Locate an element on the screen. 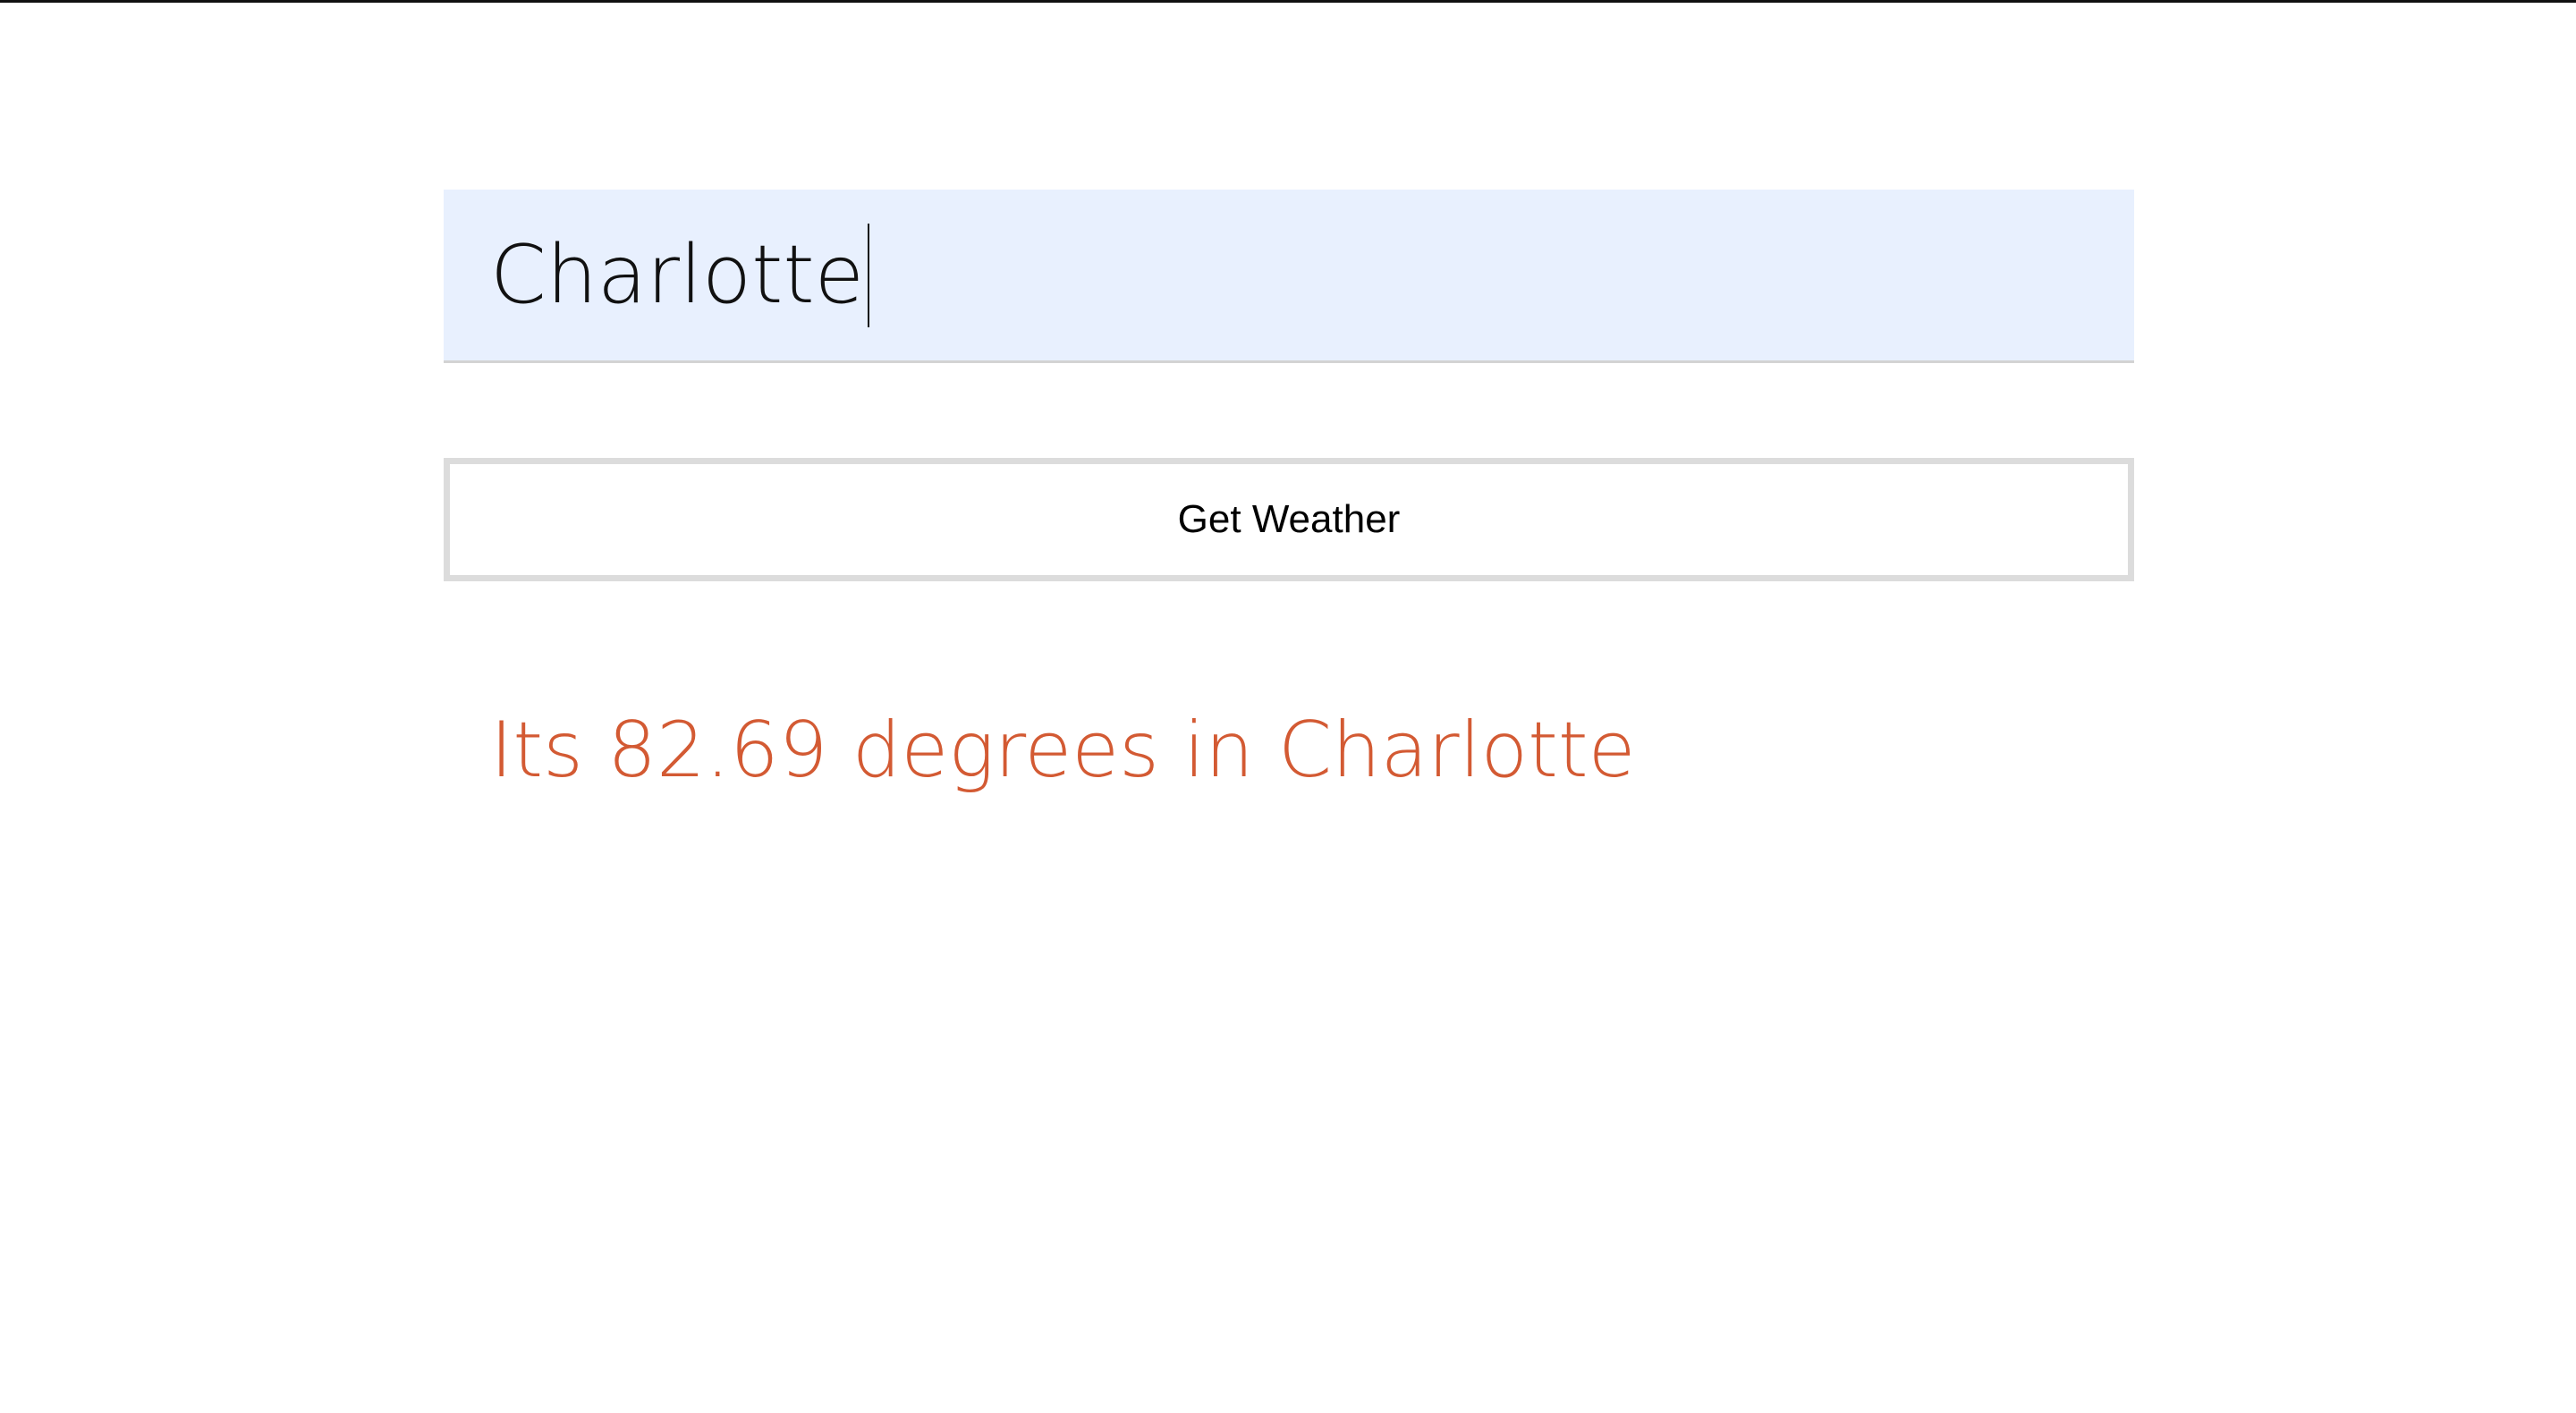 This screenshot has height=1413, width=2576. top-border-line is located at coordinates (1288, 1).